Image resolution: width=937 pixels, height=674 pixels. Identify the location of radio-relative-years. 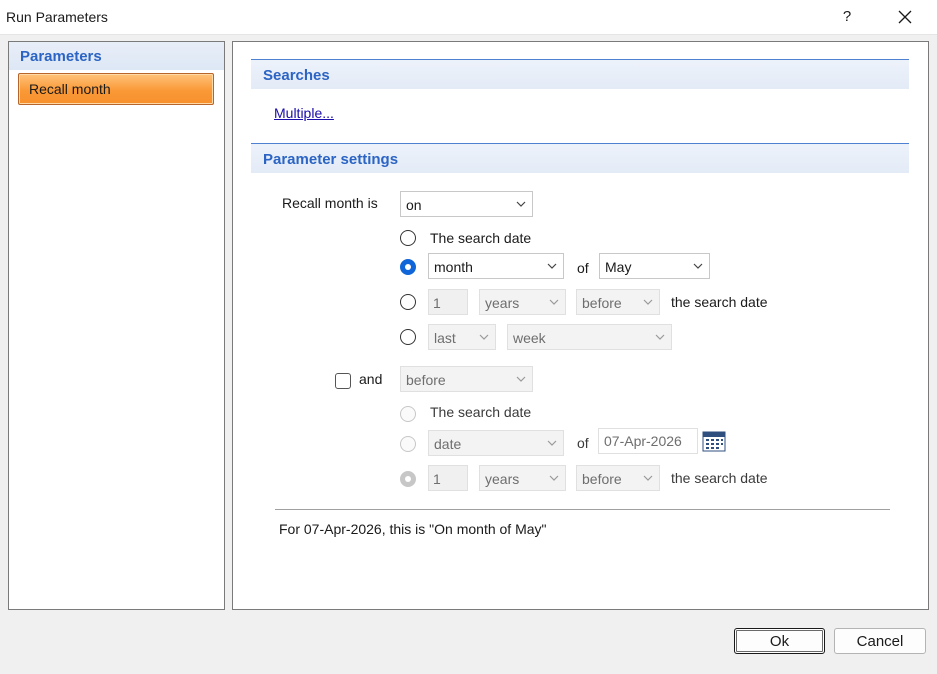
(408, 302).